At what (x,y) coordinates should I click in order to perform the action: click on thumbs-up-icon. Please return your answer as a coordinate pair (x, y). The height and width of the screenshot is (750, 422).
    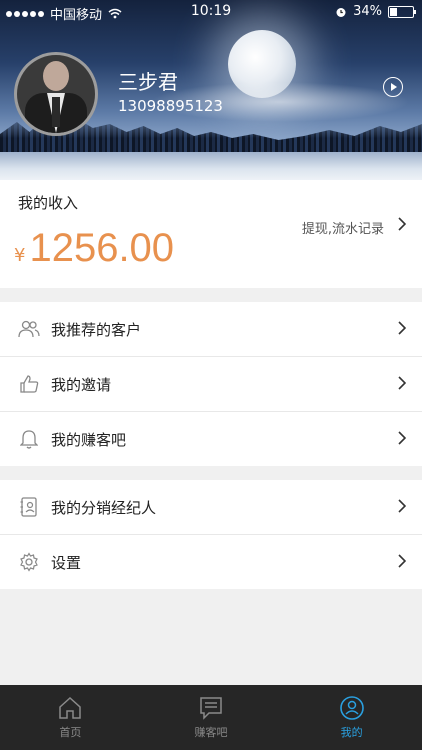
    Looking at the image, I should click on (29, 384).